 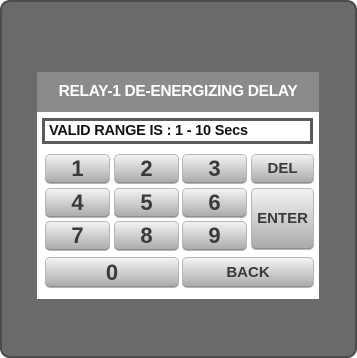 I want to click on key-3: 3, so click(x=214, y=169).